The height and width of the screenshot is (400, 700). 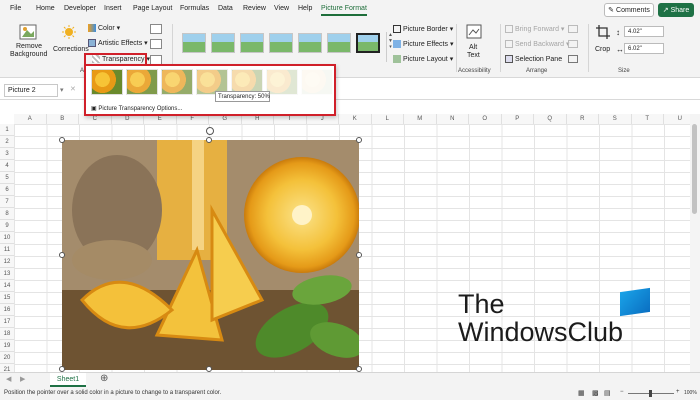 What do you see at coordinates (210, 131) in the screenshot?
I see `rotation-handle` at bounding box center [210, 131].